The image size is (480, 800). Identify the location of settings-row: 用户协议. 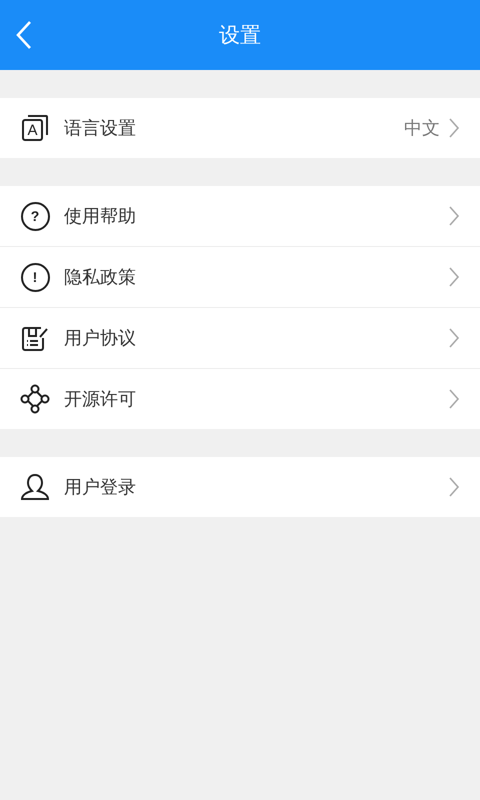
(240, 338).